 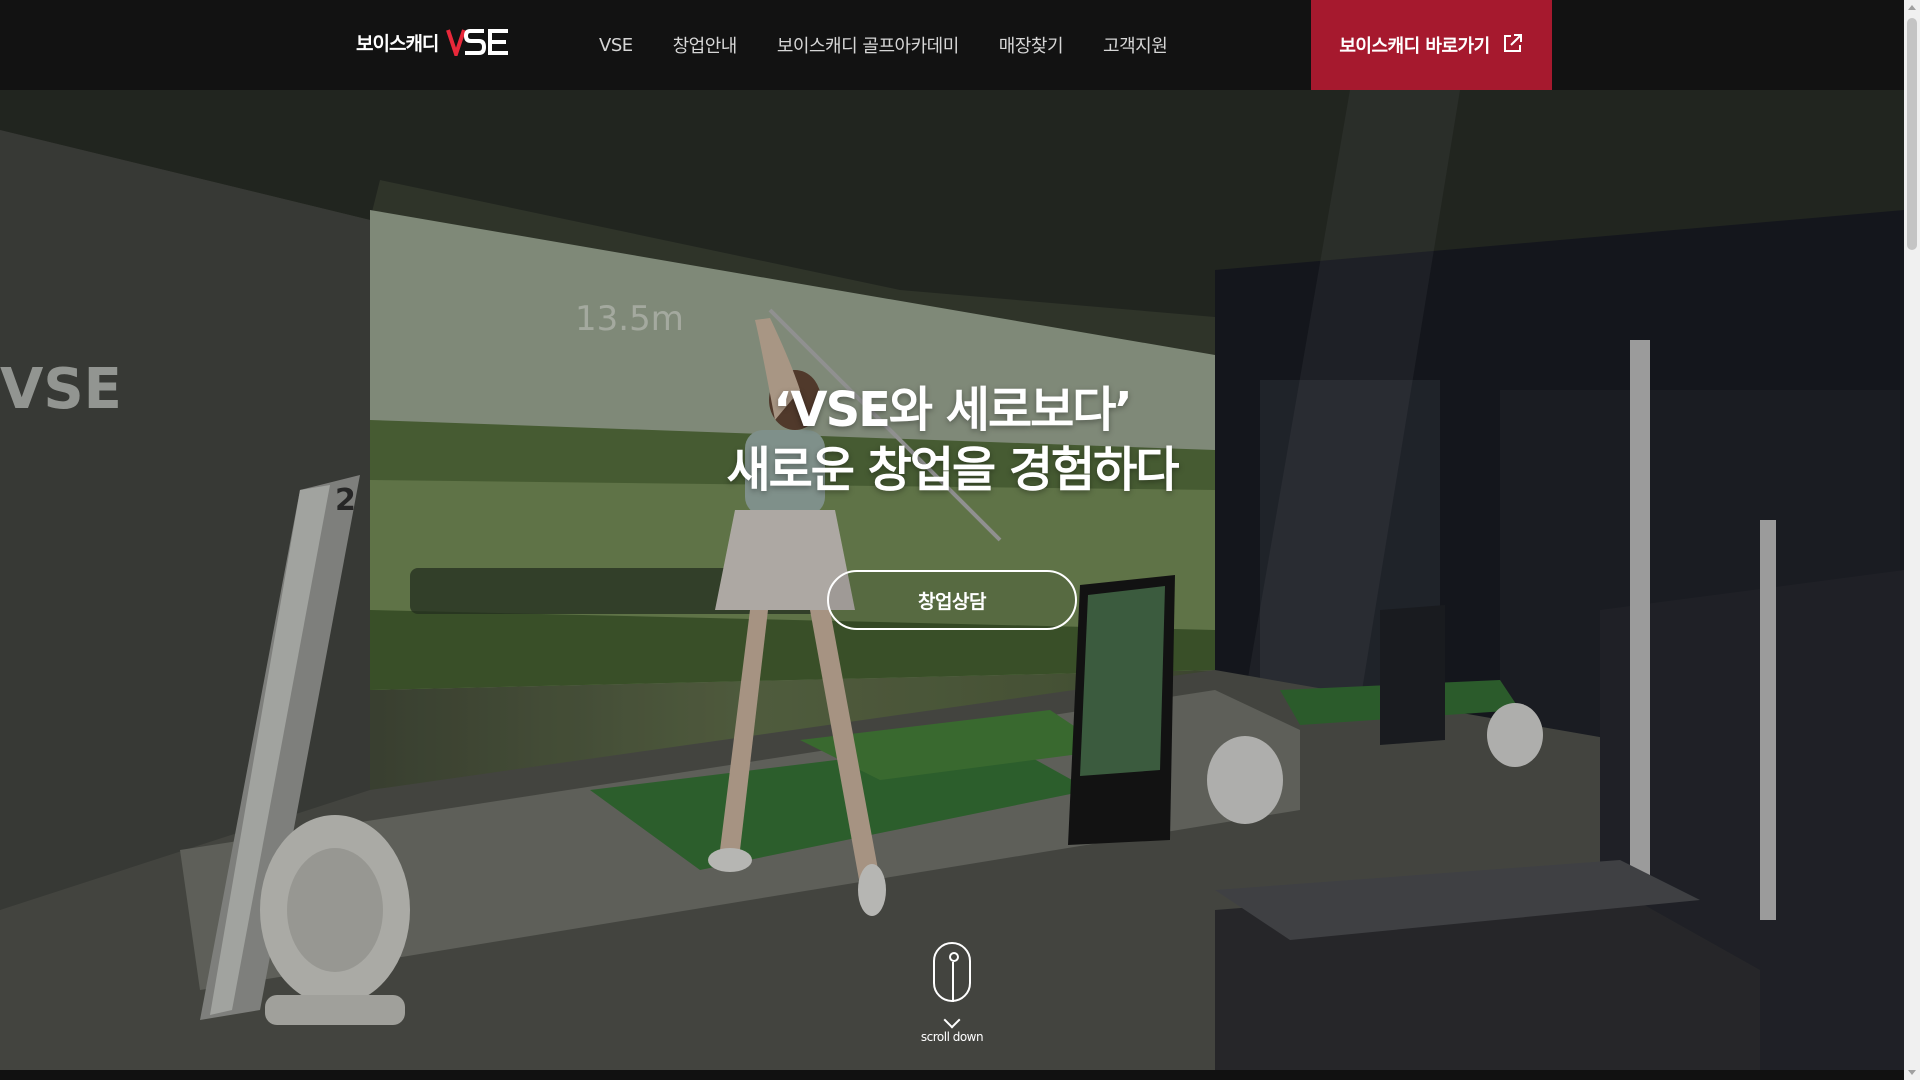 What do you see at coordinates (1031, 45) in the screenshot?
I see `nav-item-store-finder: 매장찾기` at bounding box center [1031, 45].